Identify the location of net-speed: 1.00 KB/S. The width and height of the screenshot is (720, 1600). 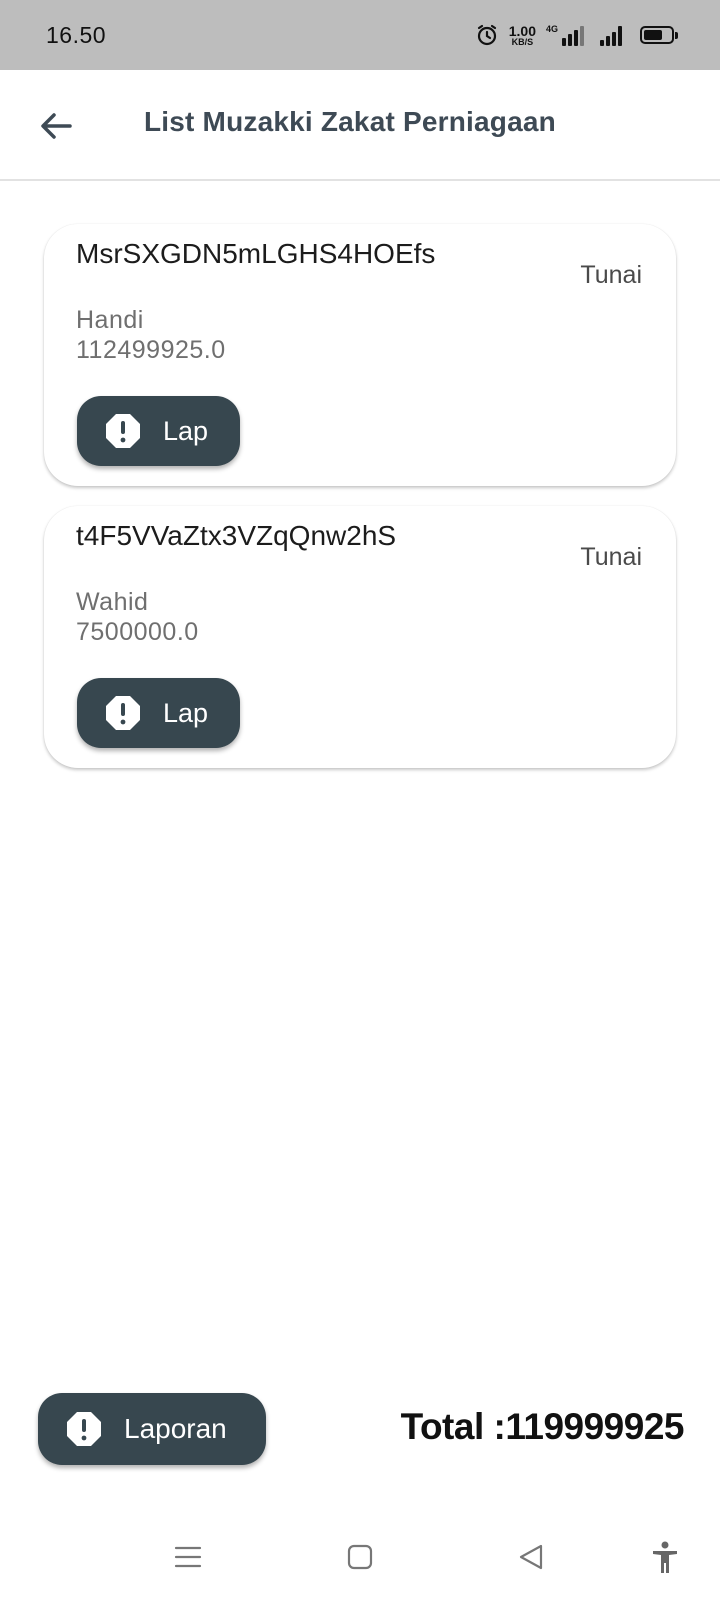
(522, 35).